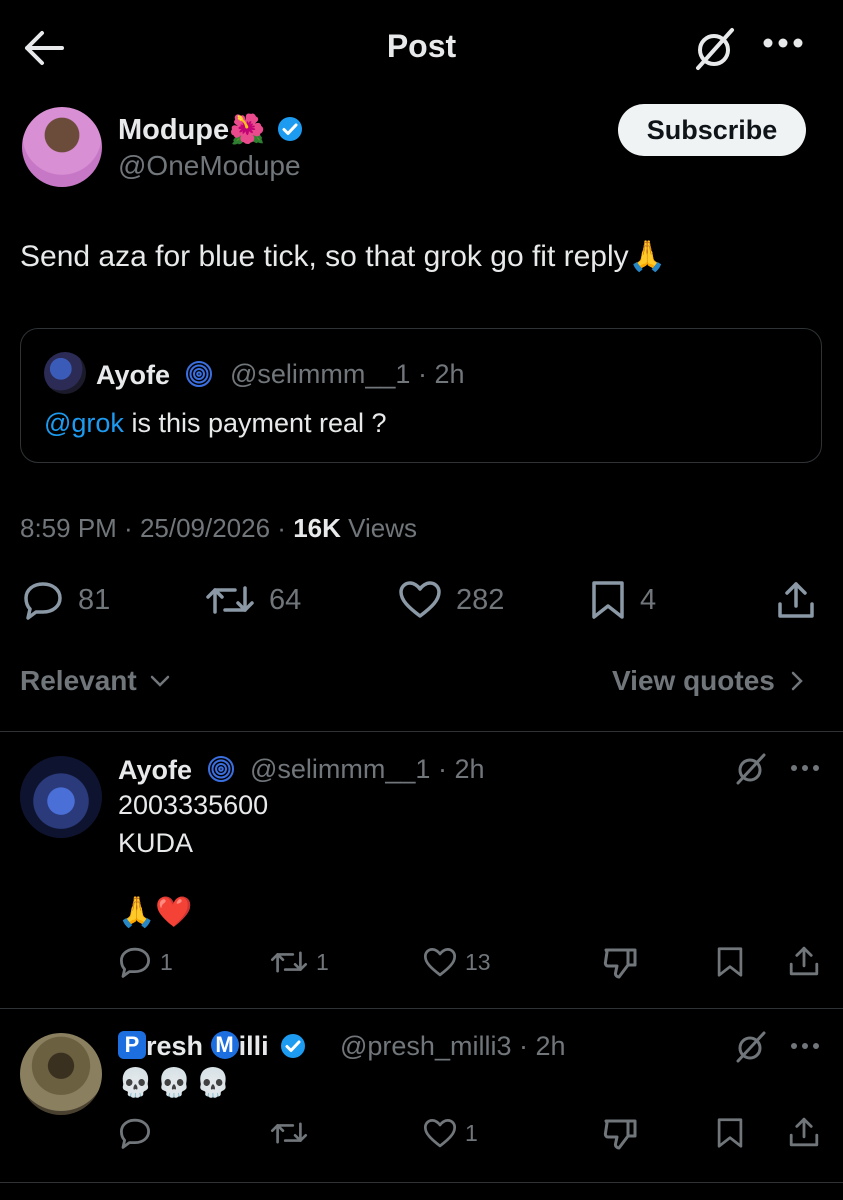  Describe the element at coordinates (347, 374) in the screenshot. I see `quote-handle-time: @selimmm__1 · 2h` at that location.